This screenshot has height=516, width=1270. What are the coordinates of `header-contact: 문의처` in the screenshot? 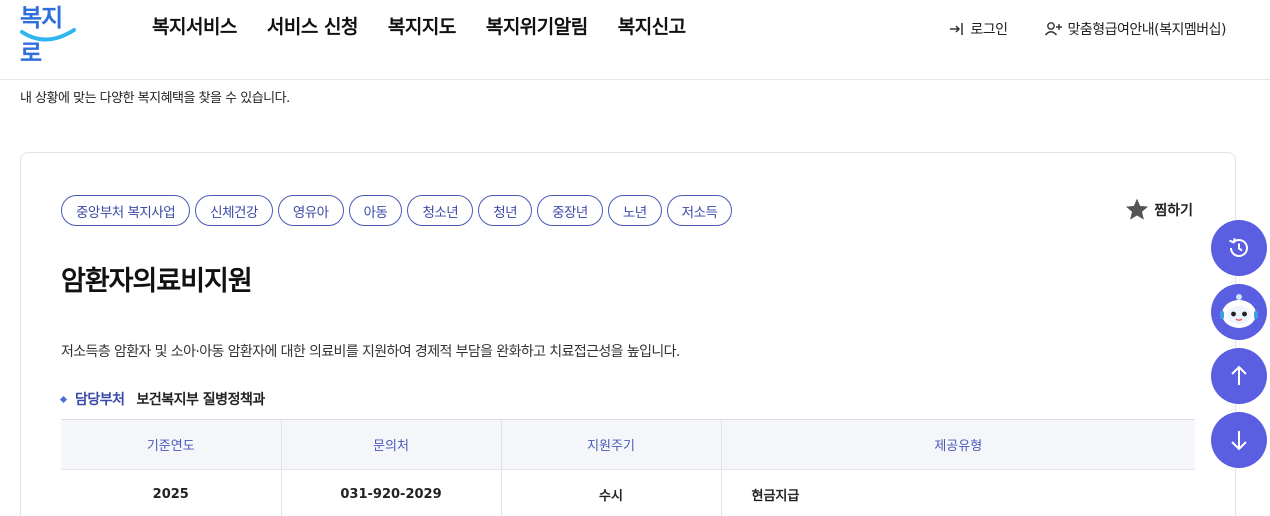 It's located at (390, 444).